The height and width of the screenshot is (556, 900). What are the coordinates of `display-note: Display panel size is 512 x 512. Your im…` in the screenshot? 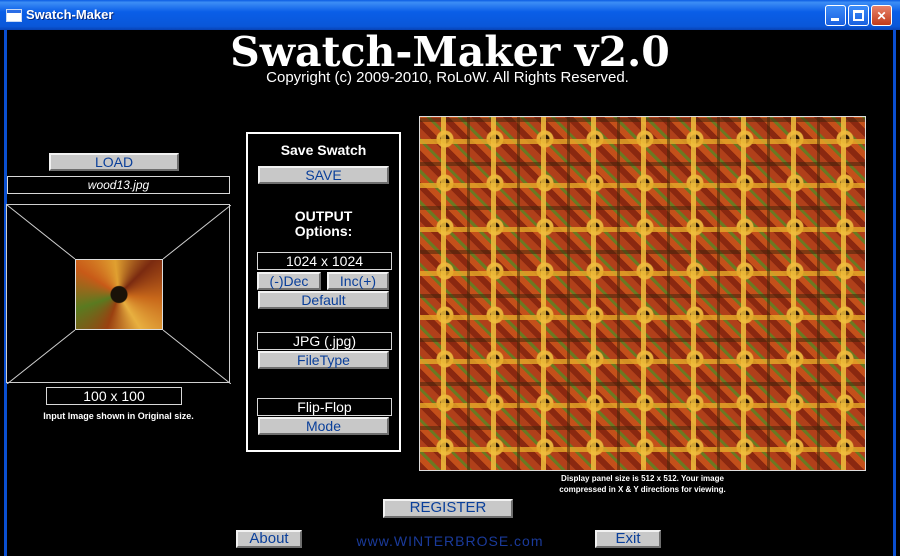 It's located at (642, 484).